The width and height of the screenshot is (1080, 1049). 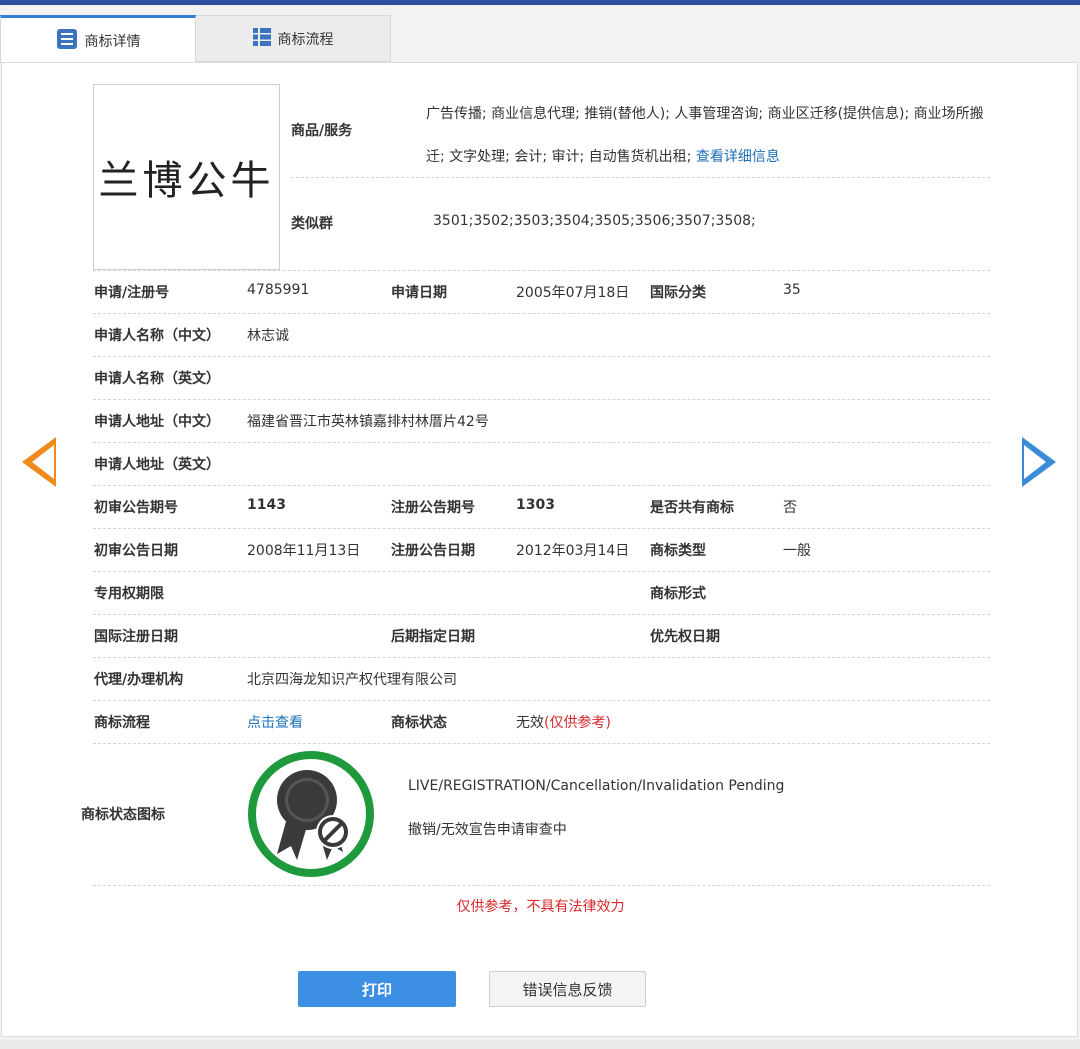 What do you see at coordinates (123, 815) in the screenshot?
I see `status-icon-label: 商标状态图标` at bounding box center [123, 815].